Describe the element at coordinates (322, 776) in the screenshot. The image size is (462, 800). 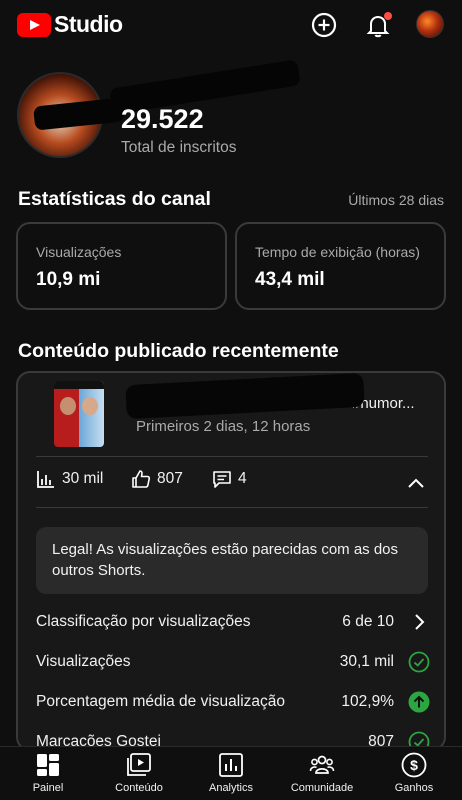
I see `nav-community: Comunidade` at that location.